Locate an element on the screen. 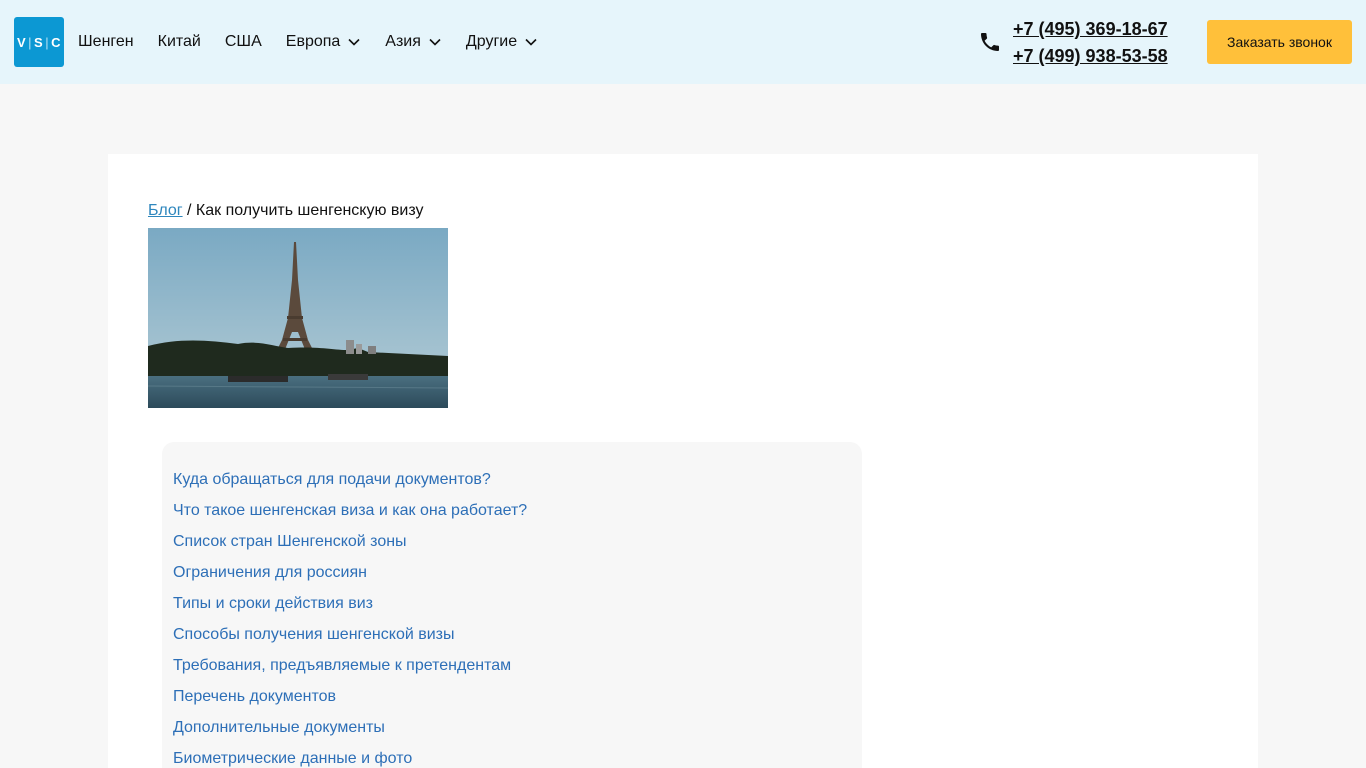 This screenshot has height=768, width=1366. logo-letter-c: C is located at coordinates (56, 42).